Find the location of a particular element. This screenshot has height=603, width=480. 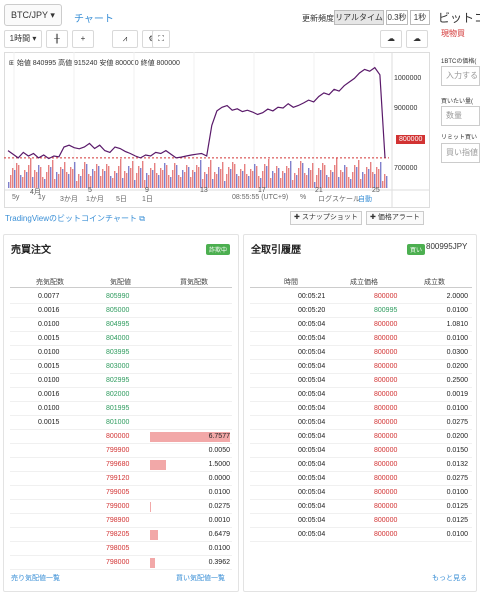

more-link: もっと見る is located at coordinates (449, 578).